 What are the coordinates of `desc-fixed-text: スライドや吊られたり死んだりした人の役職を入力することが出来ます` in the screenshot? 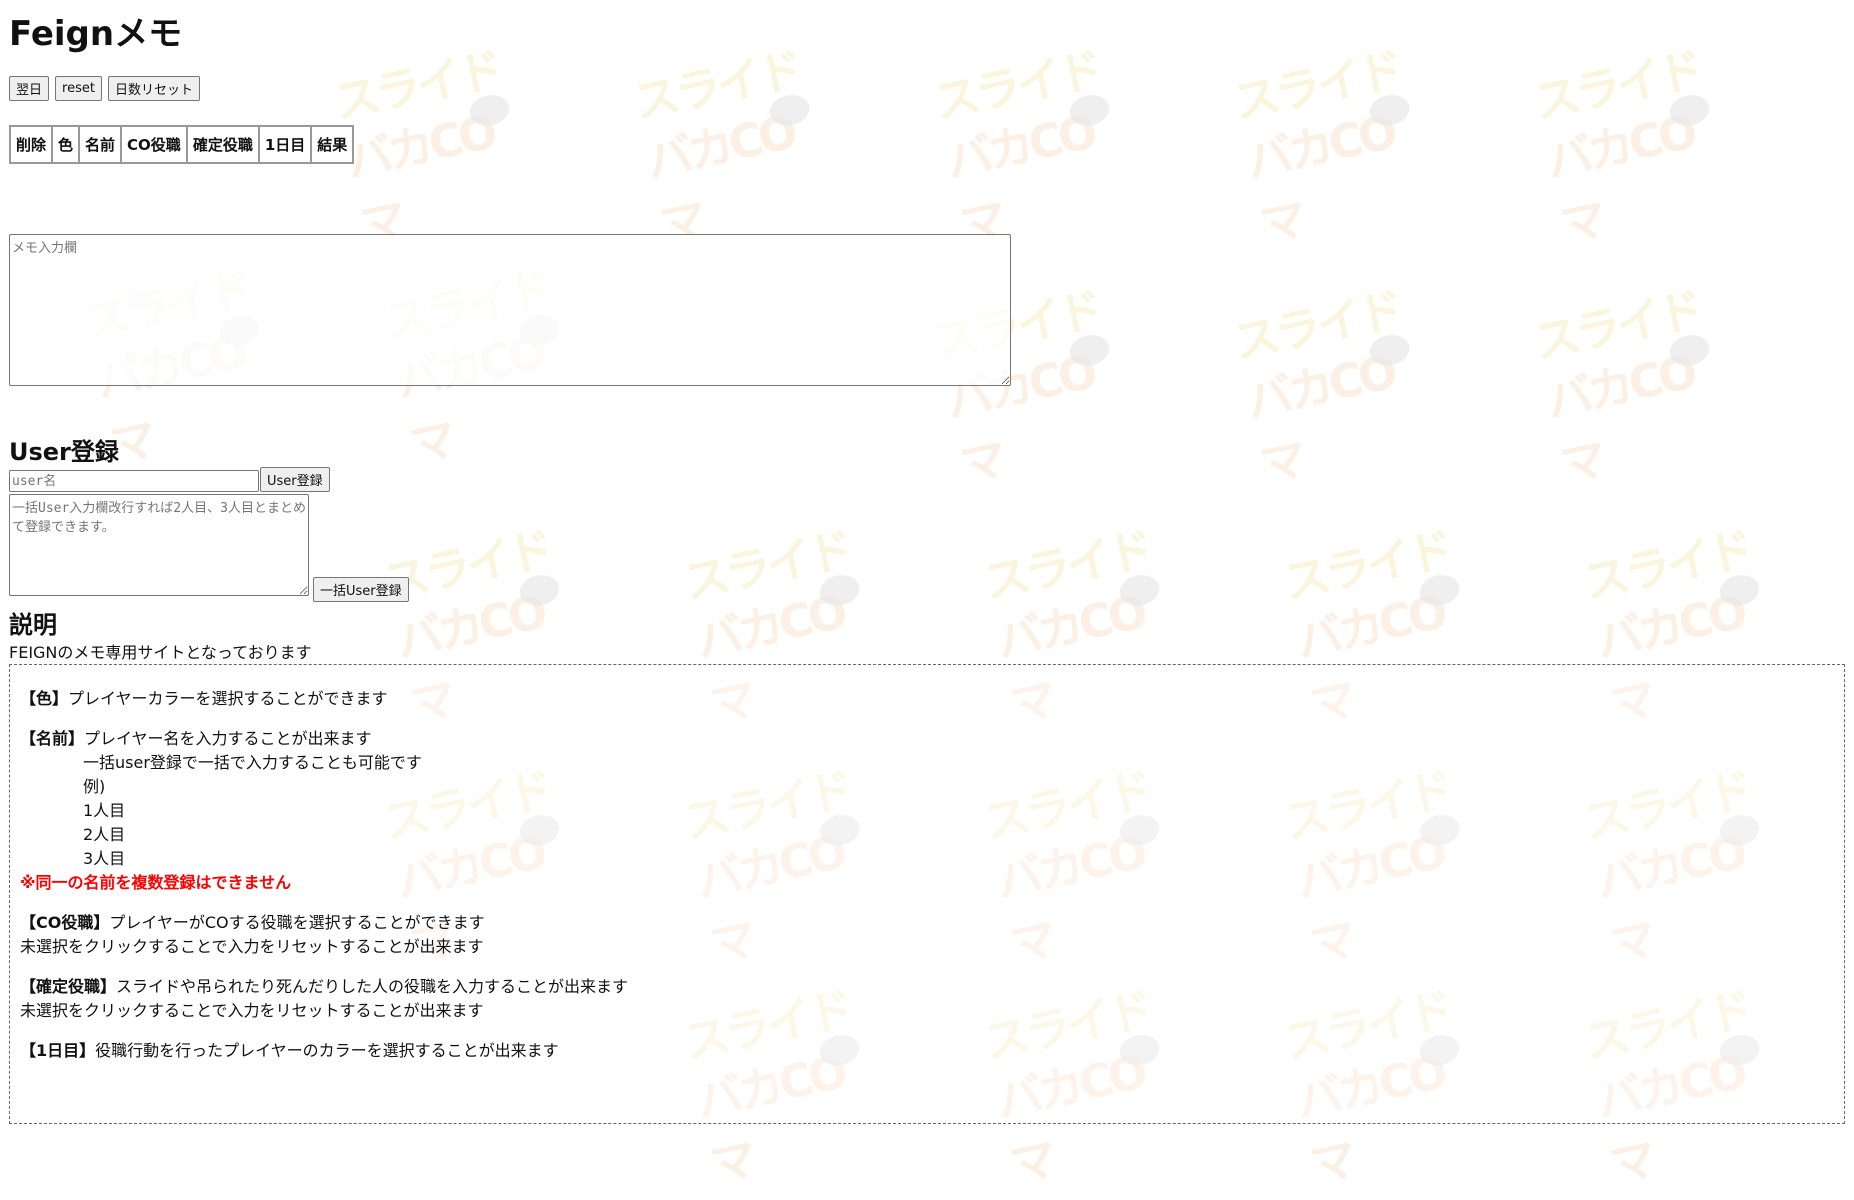 It's located at (372, 986).